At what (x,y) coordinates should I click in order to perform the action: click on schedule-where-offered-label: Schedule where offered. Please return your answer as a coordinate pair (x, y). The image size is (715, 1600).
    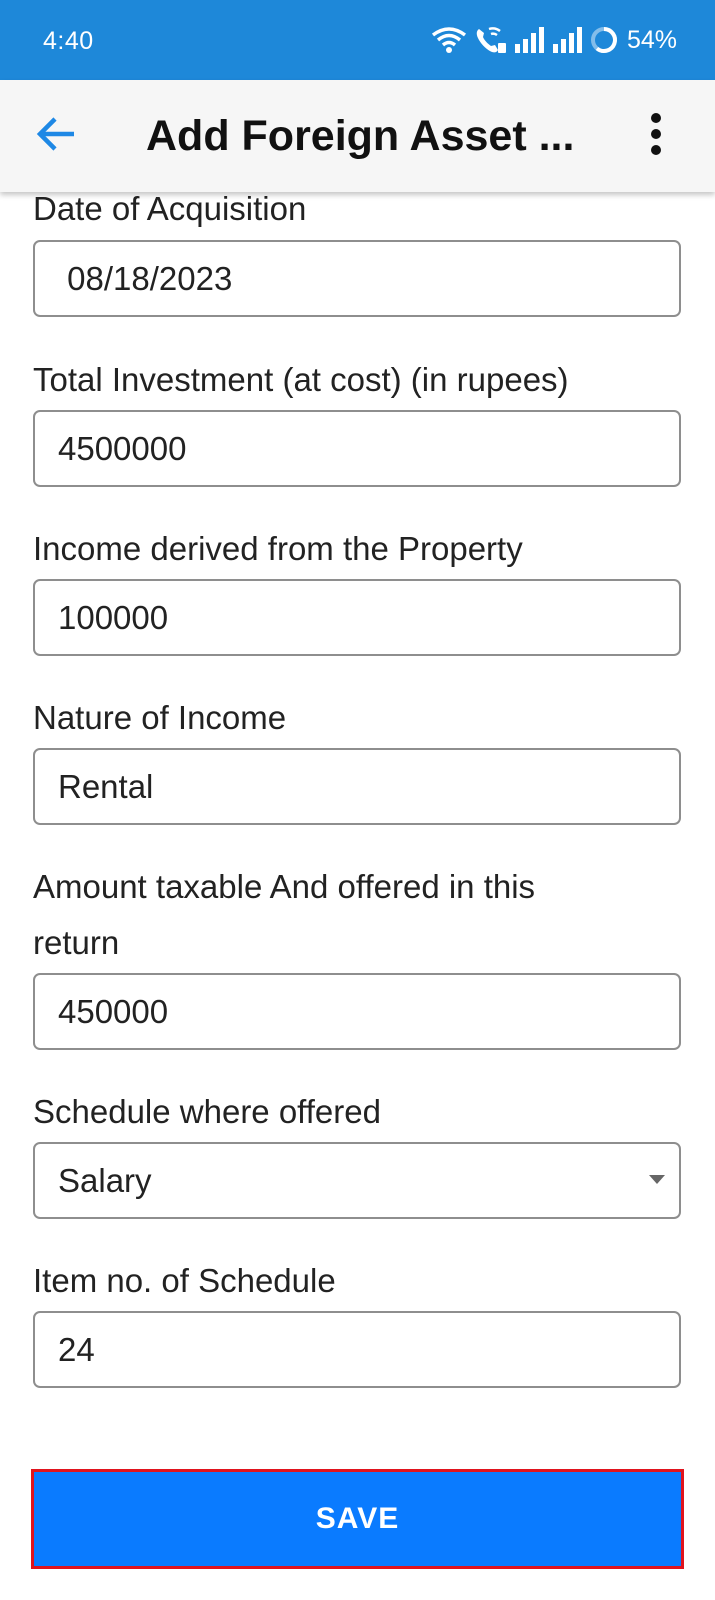
    Looking at the image, I should click on (207, 1111).